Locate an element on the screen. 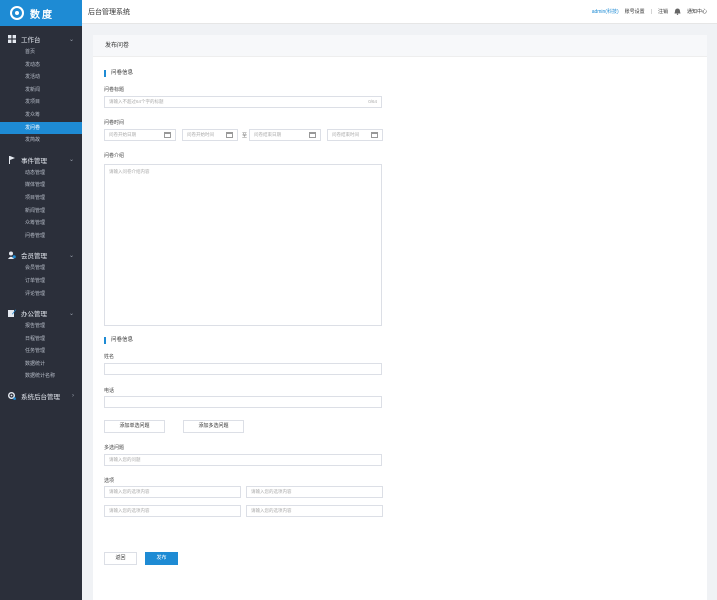  options-label: 选项 is located at coordinates (109, 481).